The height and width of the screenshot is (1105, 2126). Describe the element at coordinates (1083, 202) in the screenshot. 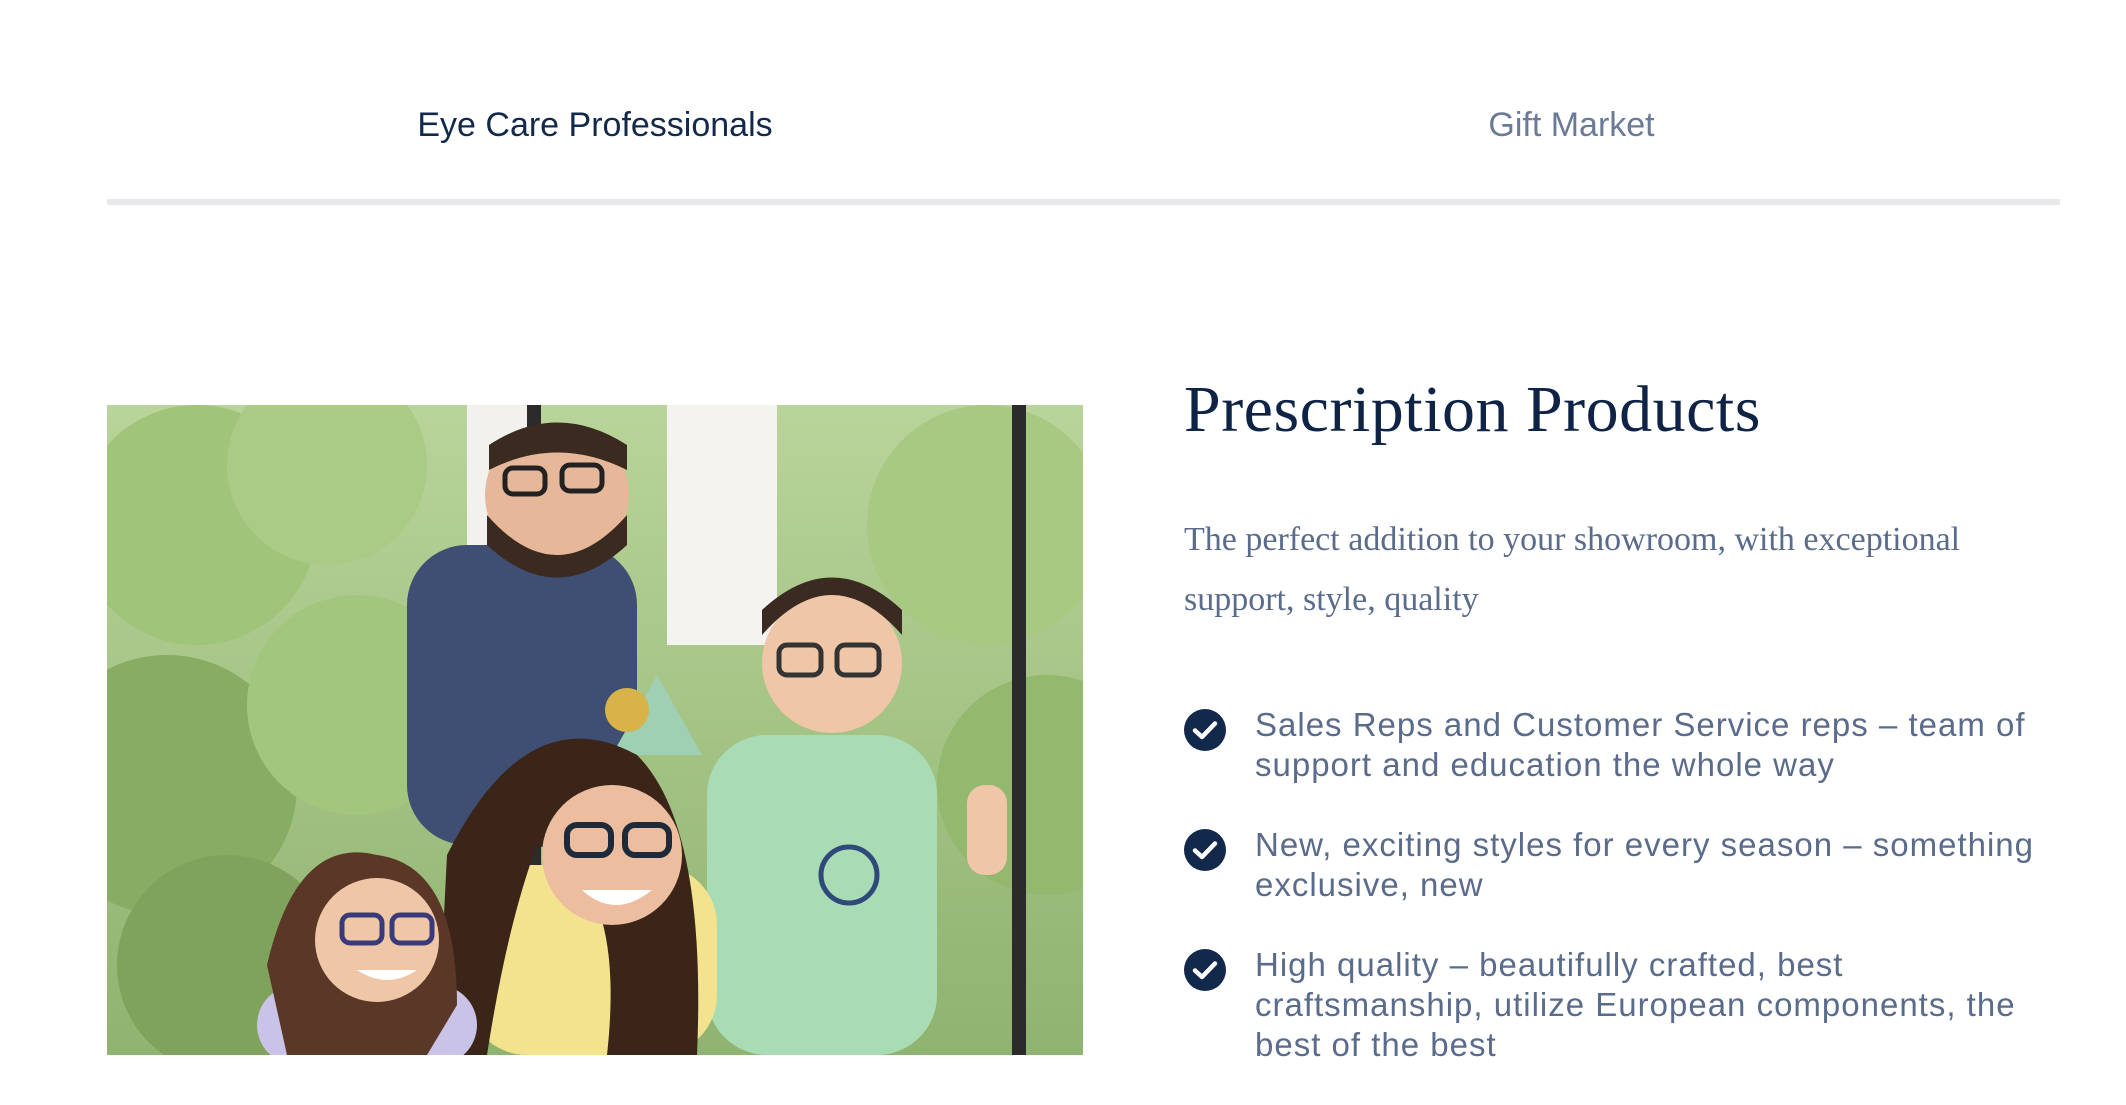

I see `tab-divider` at that location.